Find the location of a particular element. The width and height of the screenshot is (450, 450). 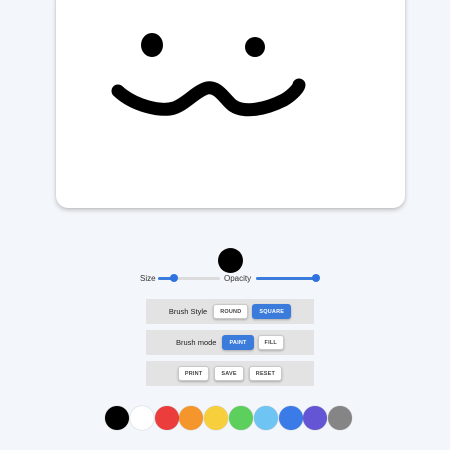

canvas-drawing is located at coordinates (208, 75).